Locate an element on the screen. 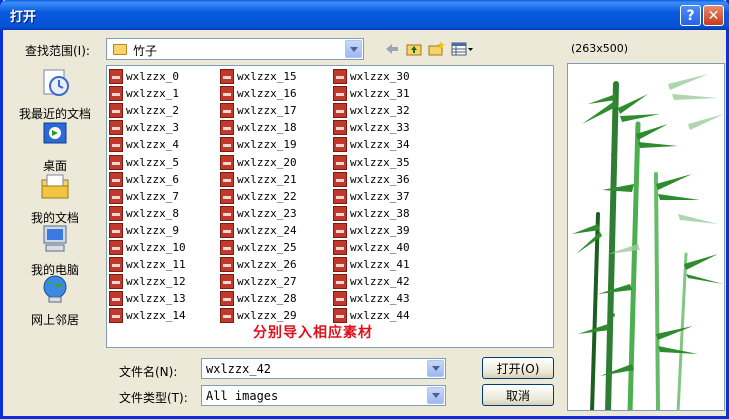 The height and width of the screenshot is (419, 729). file-item-label: wxlzzx_0 is located at coordinates (152, 76).